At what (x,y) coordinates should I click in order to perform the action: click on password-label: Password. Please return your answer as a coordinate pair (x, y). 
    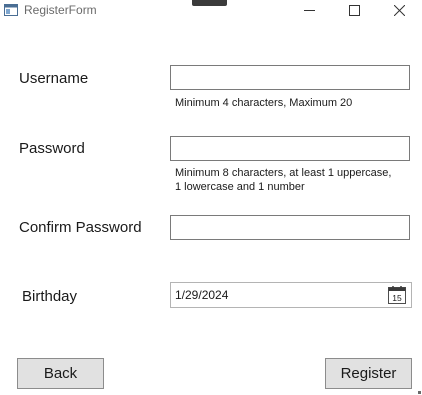
    Looking at the image, I should click on (52, 148).